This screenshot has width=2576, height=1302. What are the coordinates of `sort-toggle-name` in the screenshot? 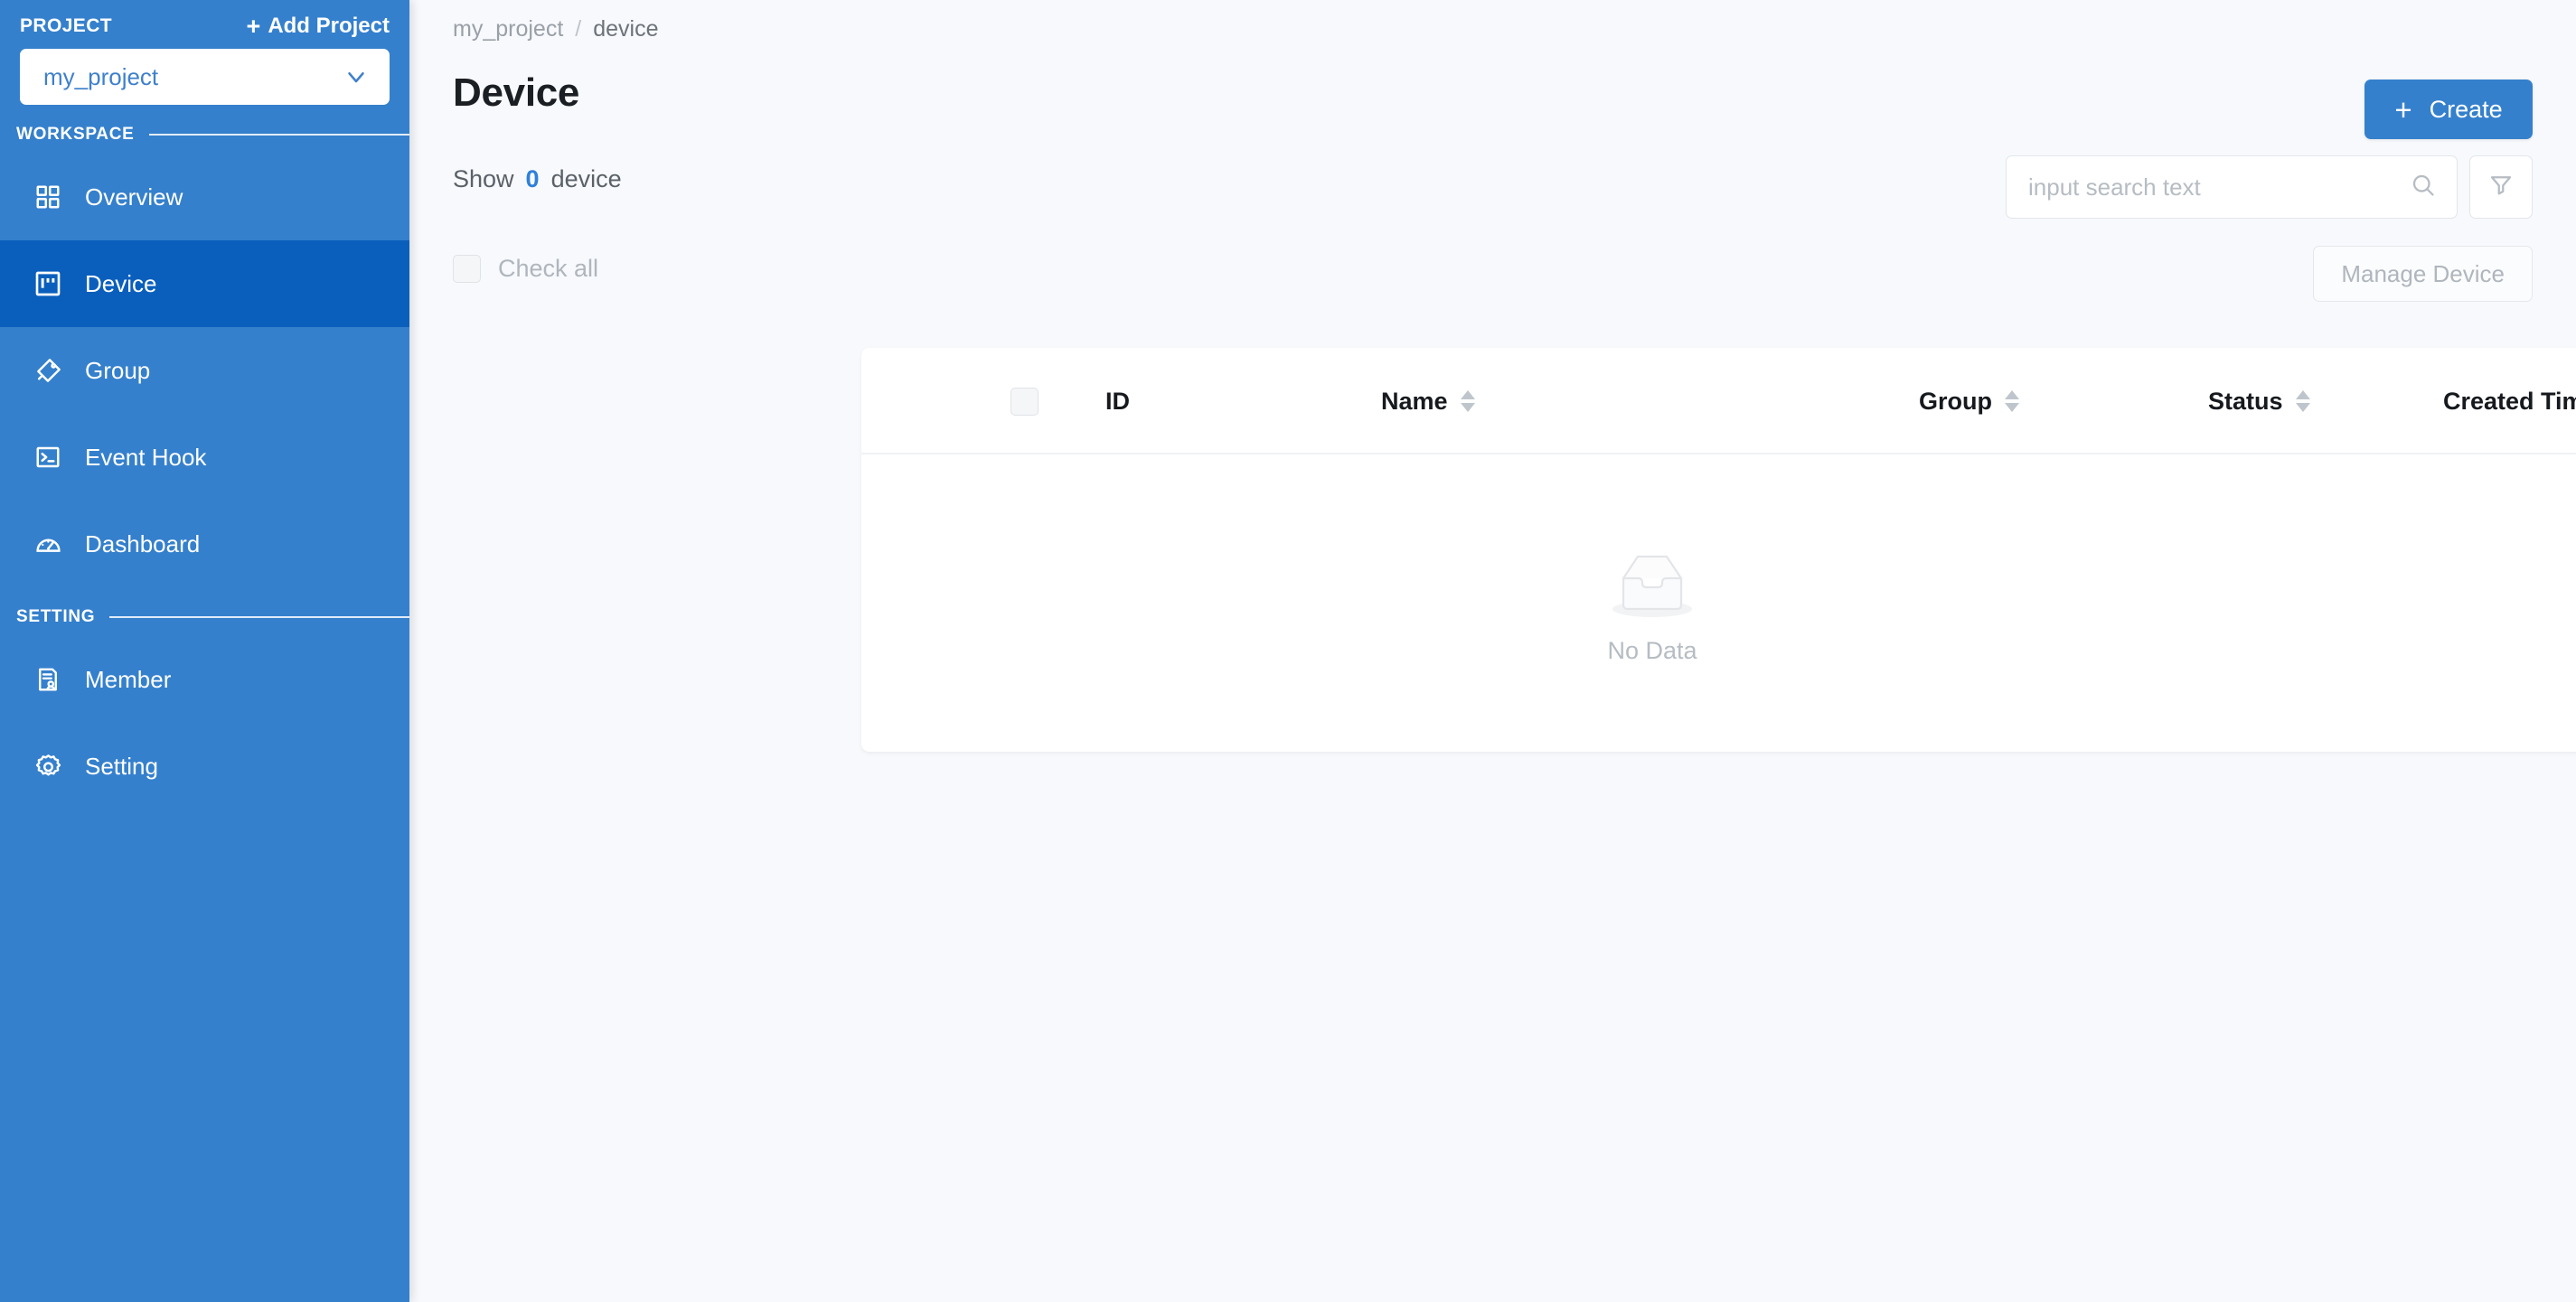 It's located at (1468, 401).